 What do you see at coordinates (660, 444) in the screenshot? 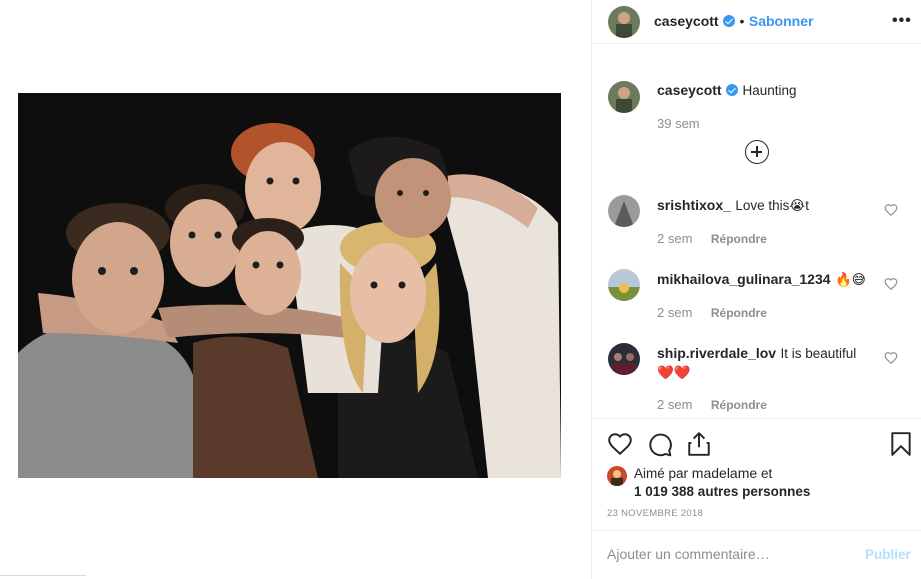
I see `comment-icon` at bounding box center [660, 444].